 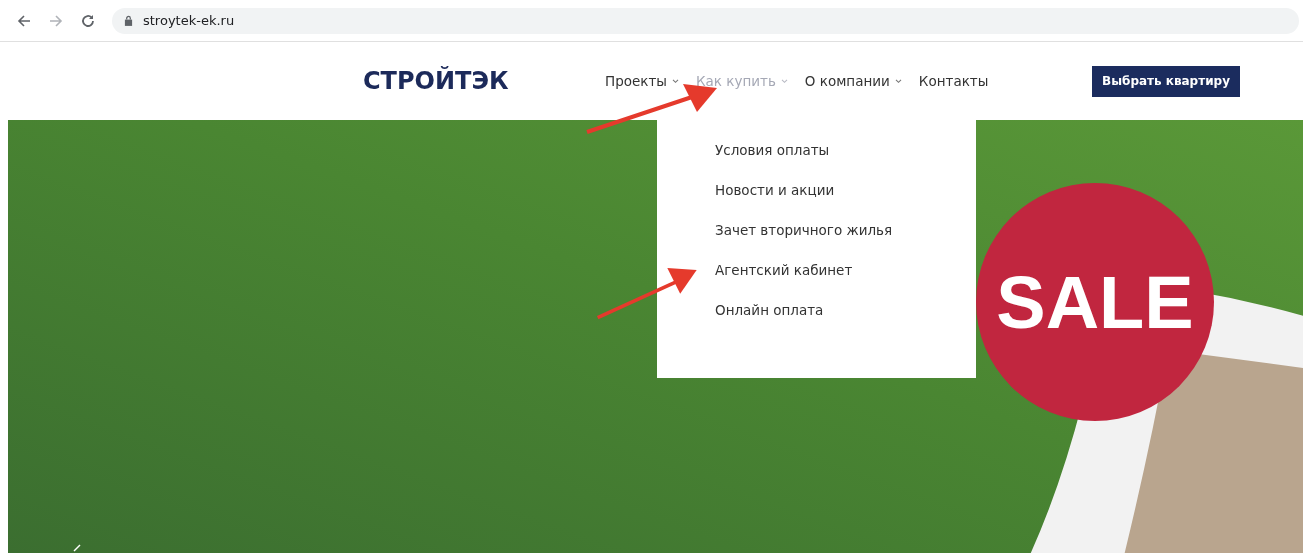 What do you see at coordinates (804, 230) in the screenshot?
I see `dropdown-item: Зачет вторичного жилья` at bounding box center [804, 230].